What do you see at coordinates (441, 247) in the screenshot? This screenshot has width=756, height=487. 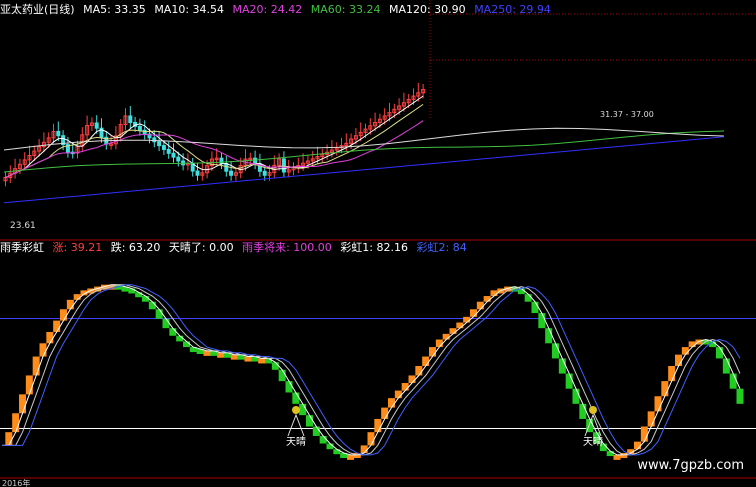 I see `rainbow2-label: 彩虹2: 84` at bounding box center [441, 247].